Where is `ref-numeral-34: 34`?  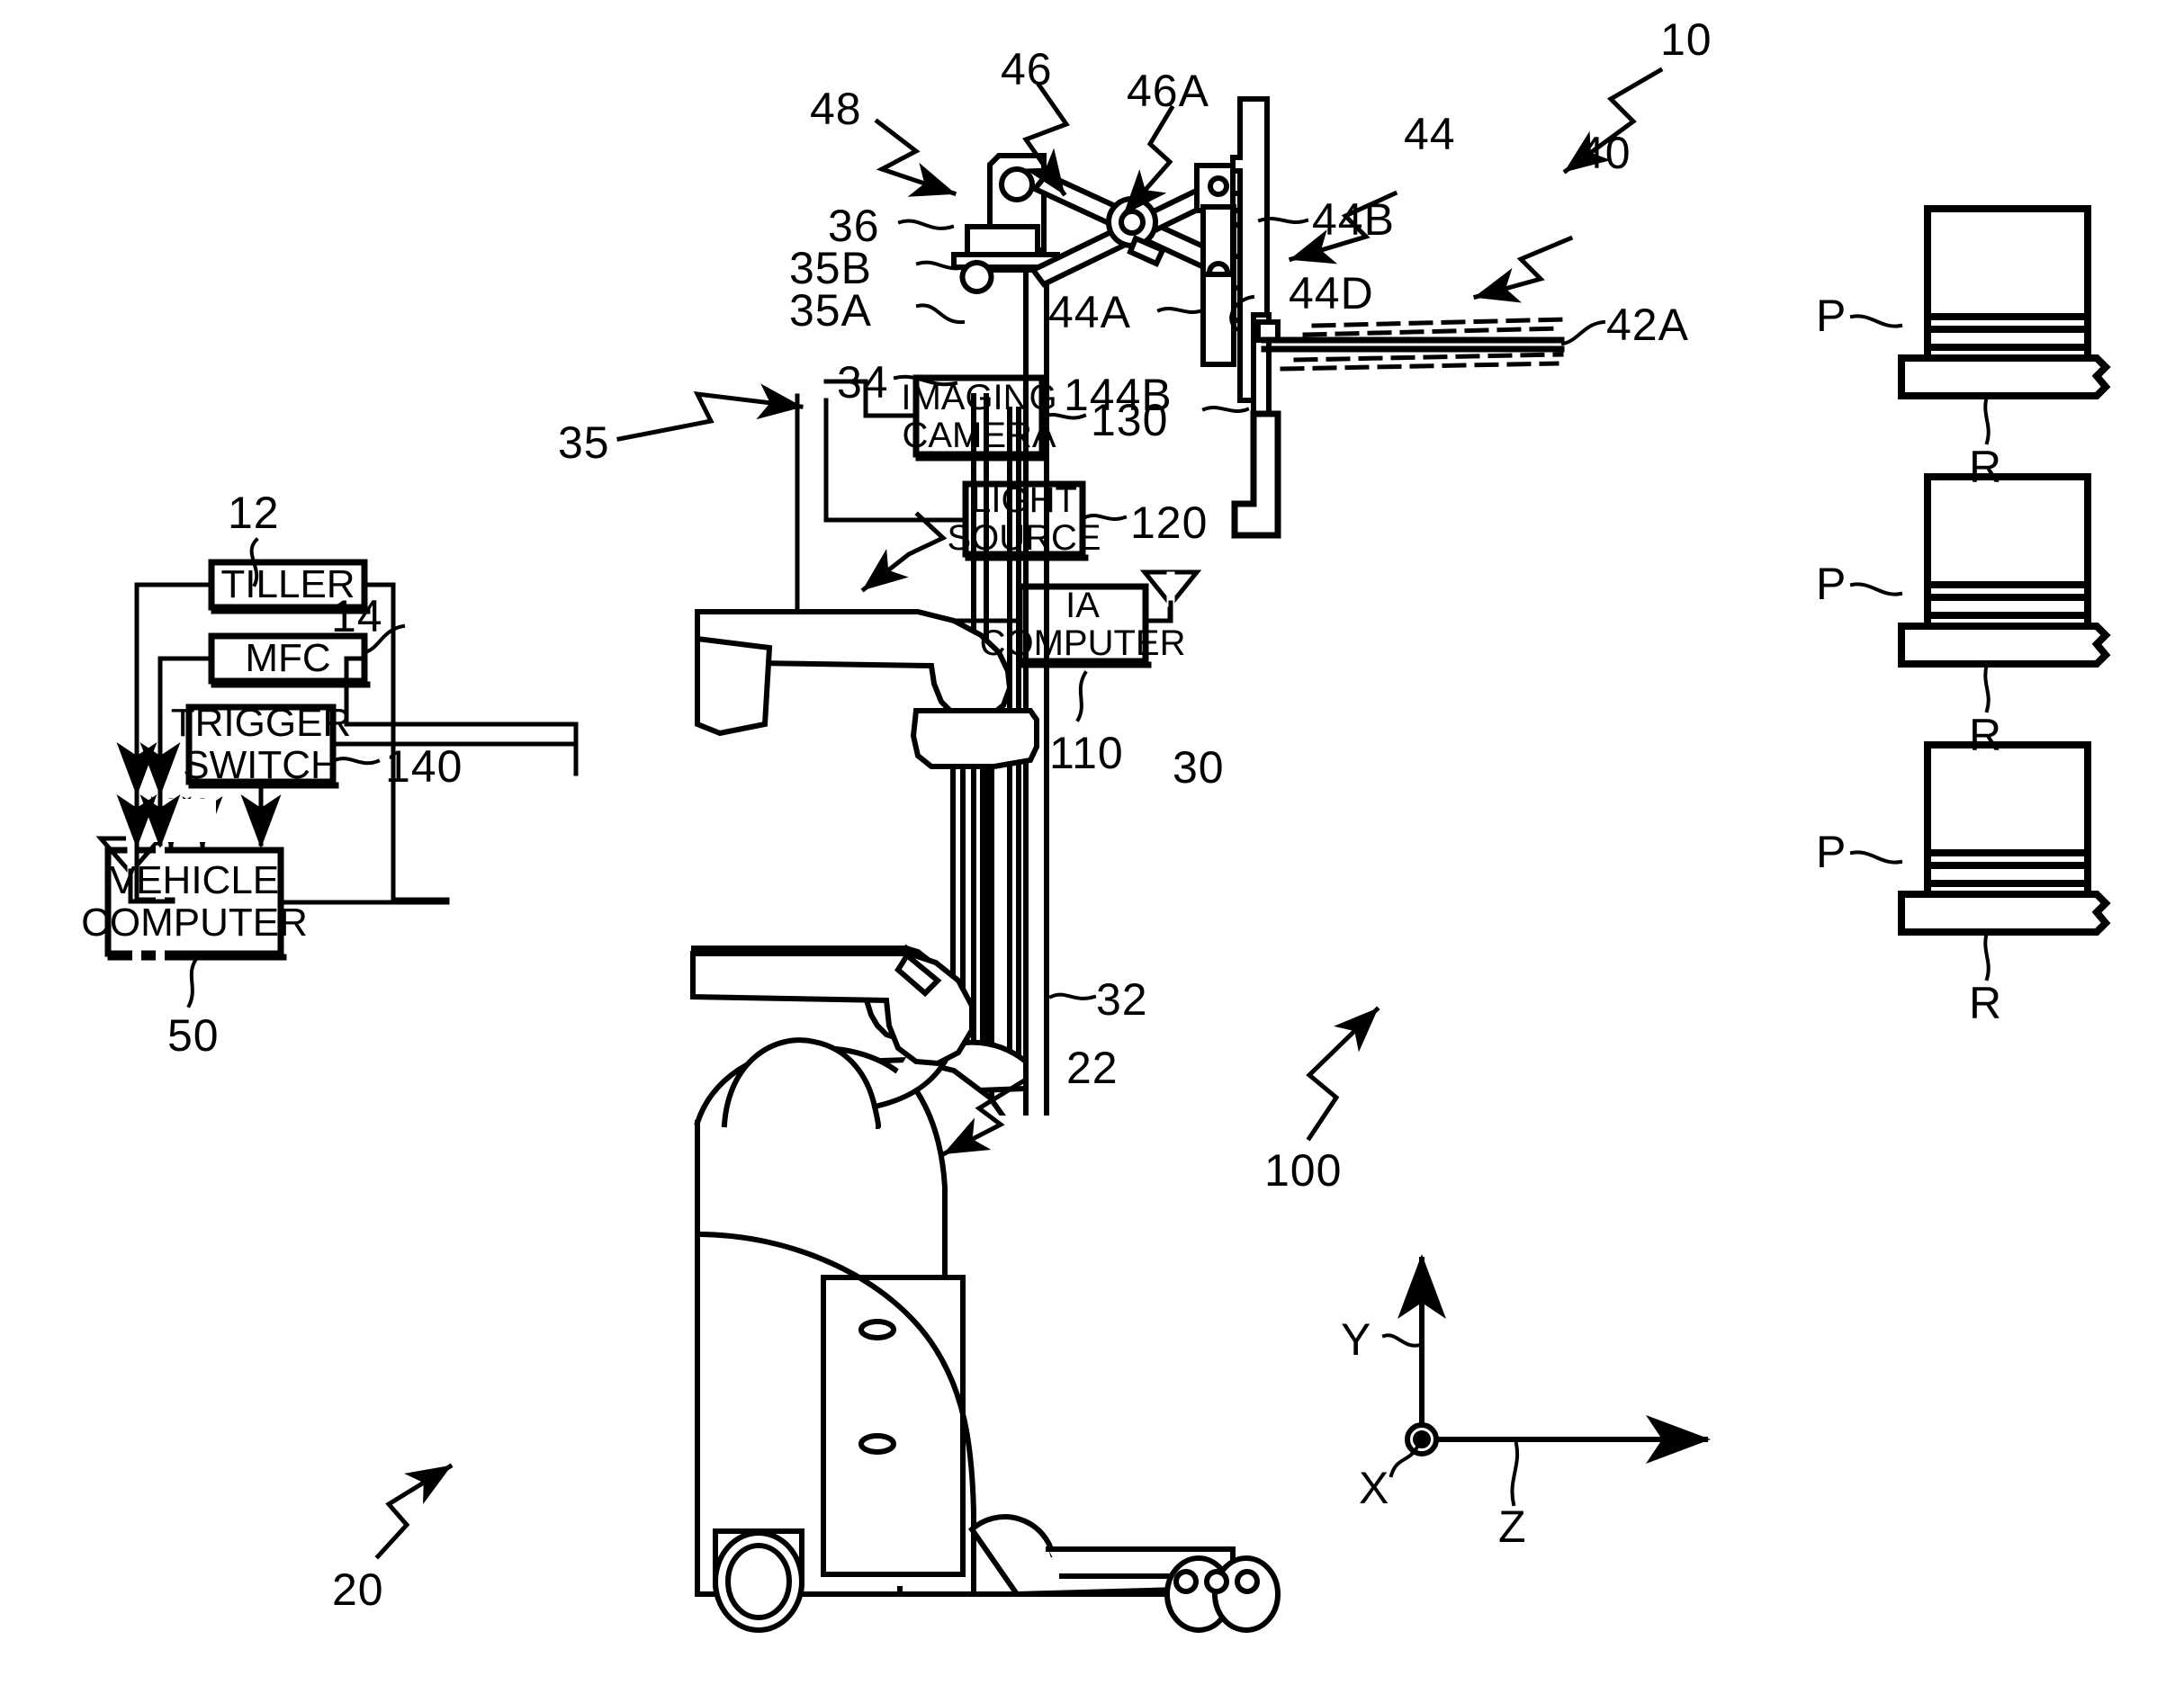 ref-numeral-34: 34 is located at coordinates (863, 382).